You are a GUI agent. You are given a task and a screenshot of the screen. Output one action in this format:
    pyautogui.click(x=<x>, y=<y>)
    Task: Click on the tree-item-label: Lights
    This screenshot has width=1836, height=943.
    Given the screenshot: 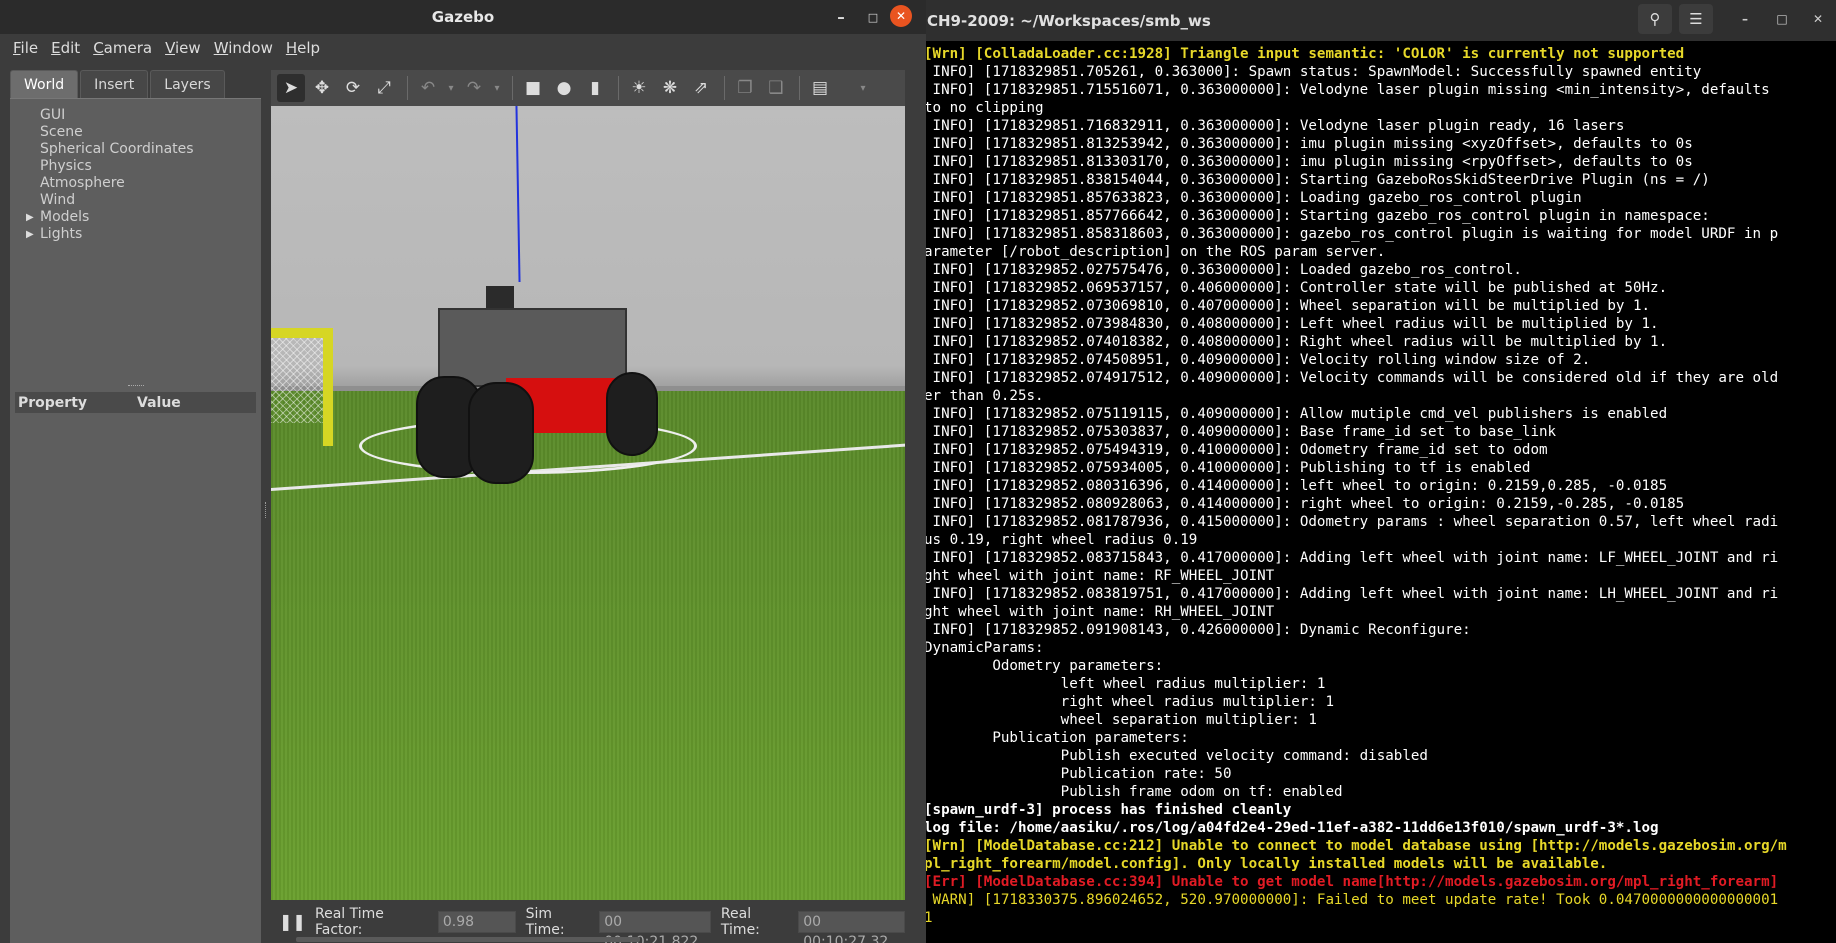 What is the action you would take?
    pyautogui.click(x=61, y=234)
    